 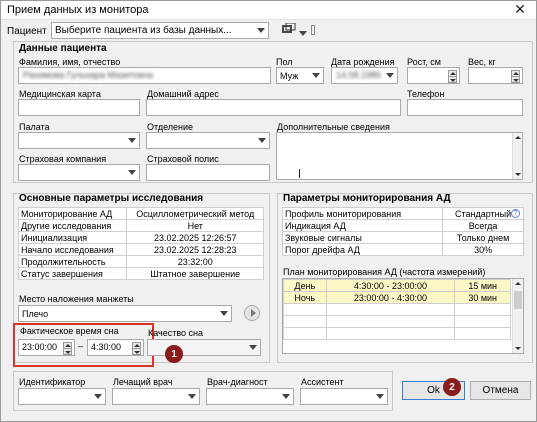 What do you see at coordinates (183, 94) in the screenshot?
I see `address-label: Домашний адрес` at bounding box center [183, 94].